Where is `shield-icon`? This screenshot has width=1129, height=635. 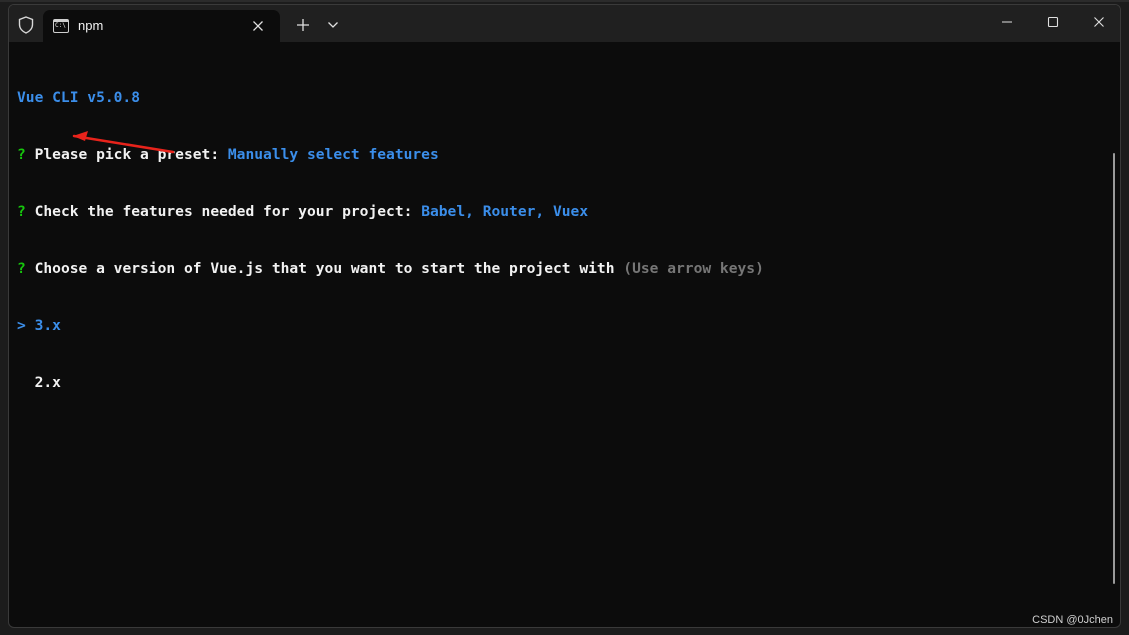 shield-icon is located at coordinates (26, 25).